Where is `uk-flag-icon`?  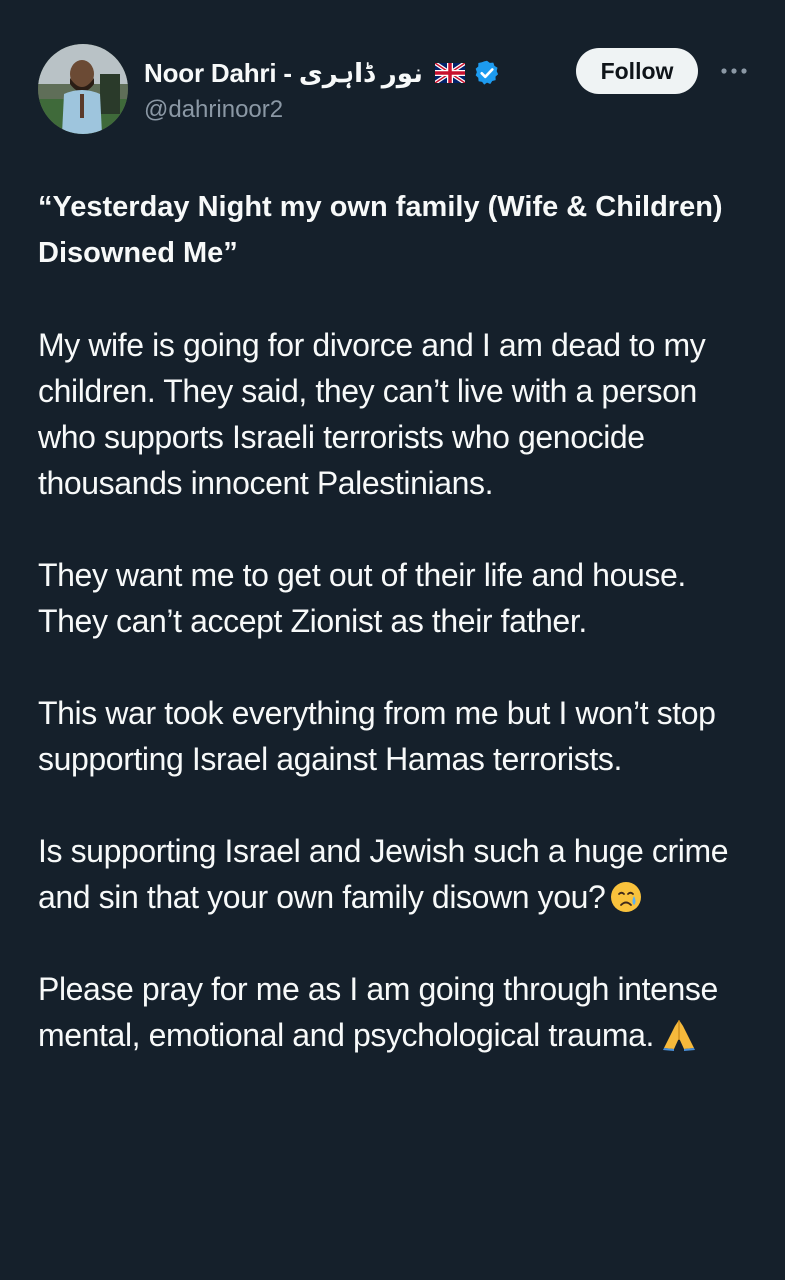 uk-flag-icon is located at coordinates (449, 73).